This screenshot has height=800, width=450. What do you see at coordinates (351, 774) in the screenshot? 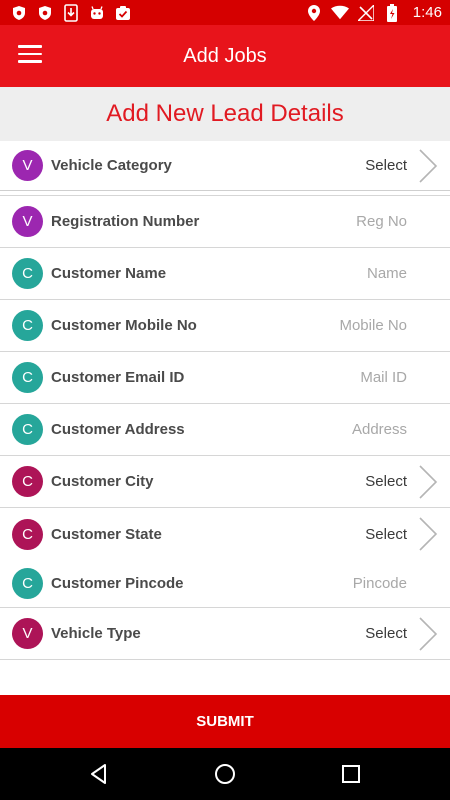
I see `recents-icon` at bounding box center [351, 774].